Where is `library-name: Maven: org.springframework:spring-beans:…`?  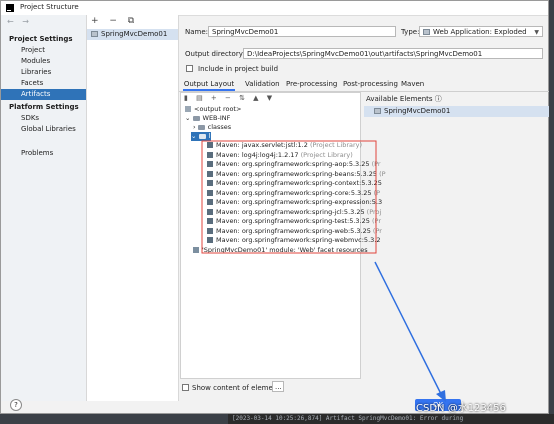 library-name: Maven: org.springframework:spring-beans:… is located at coordinates (297, 173).